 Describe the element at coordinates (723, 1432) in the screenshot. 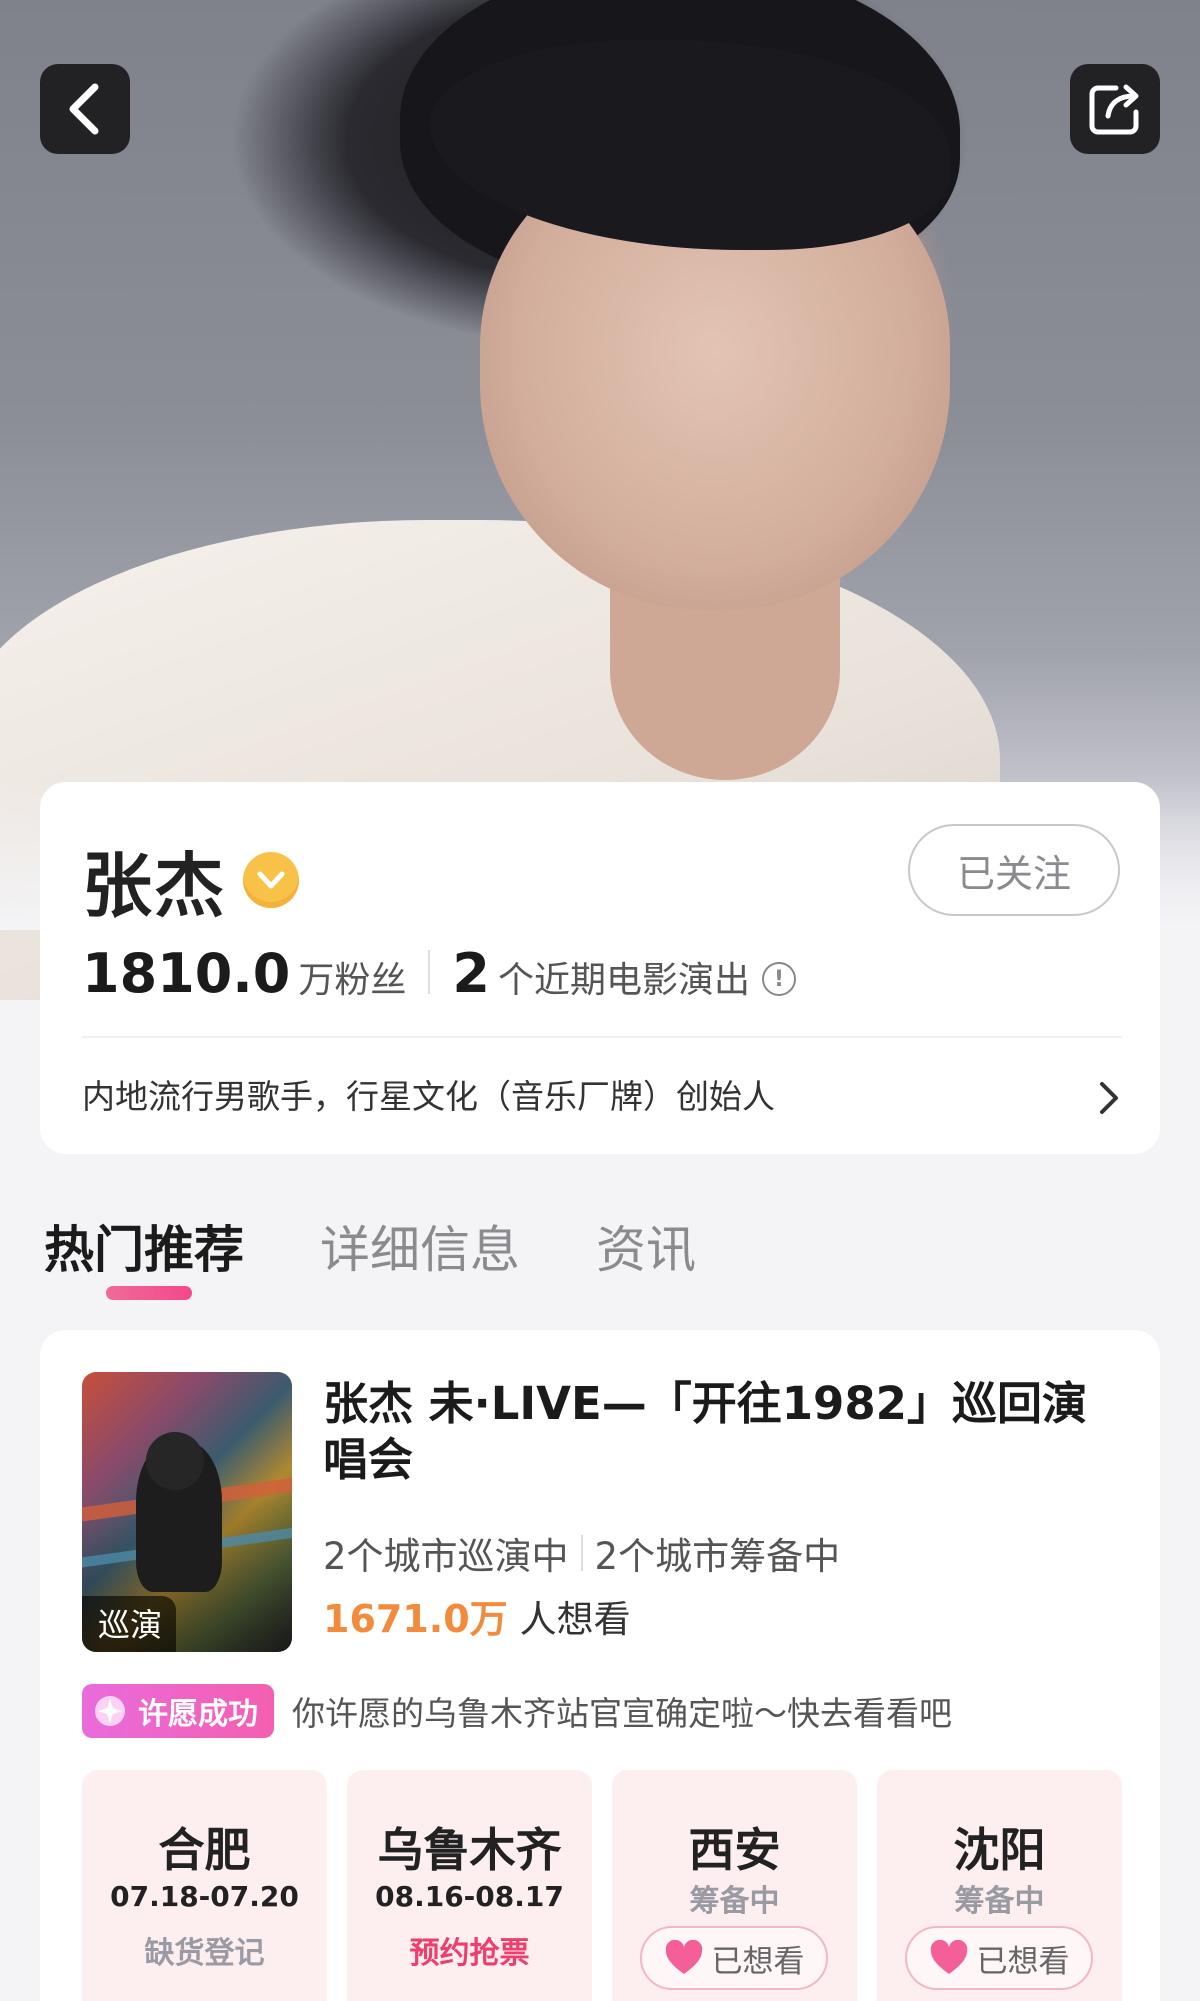

I see `tour-title: 张杰 未·LIVE—「开往1982」巡回演唱会` at that location.